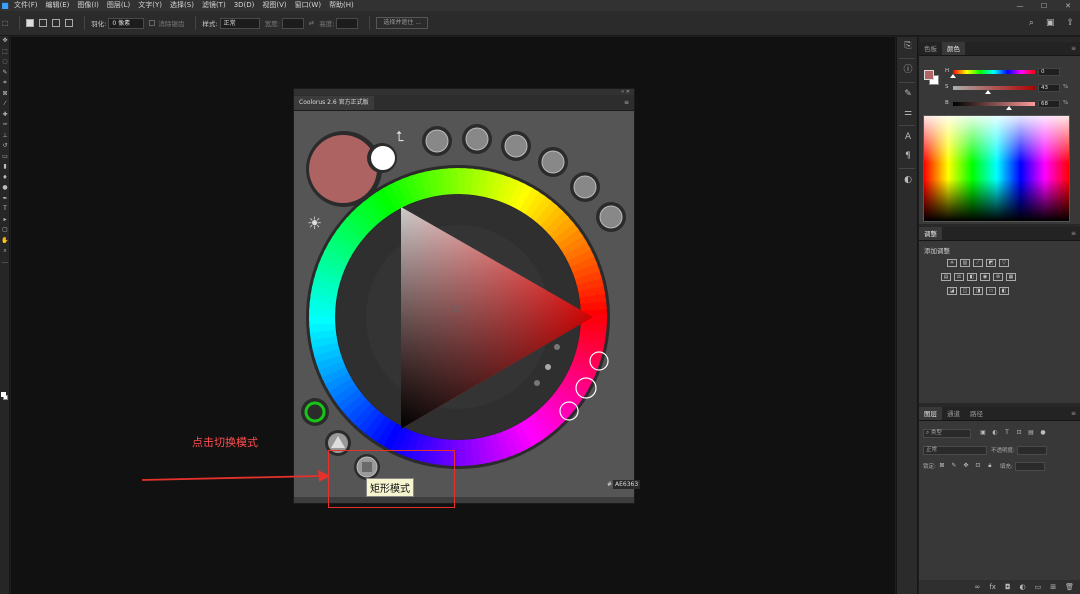 This screenshot has width=1080, height=594. Describe the element at coordinates (994, 104) in the screenshot. I see `brightness-slider-track` at that location.